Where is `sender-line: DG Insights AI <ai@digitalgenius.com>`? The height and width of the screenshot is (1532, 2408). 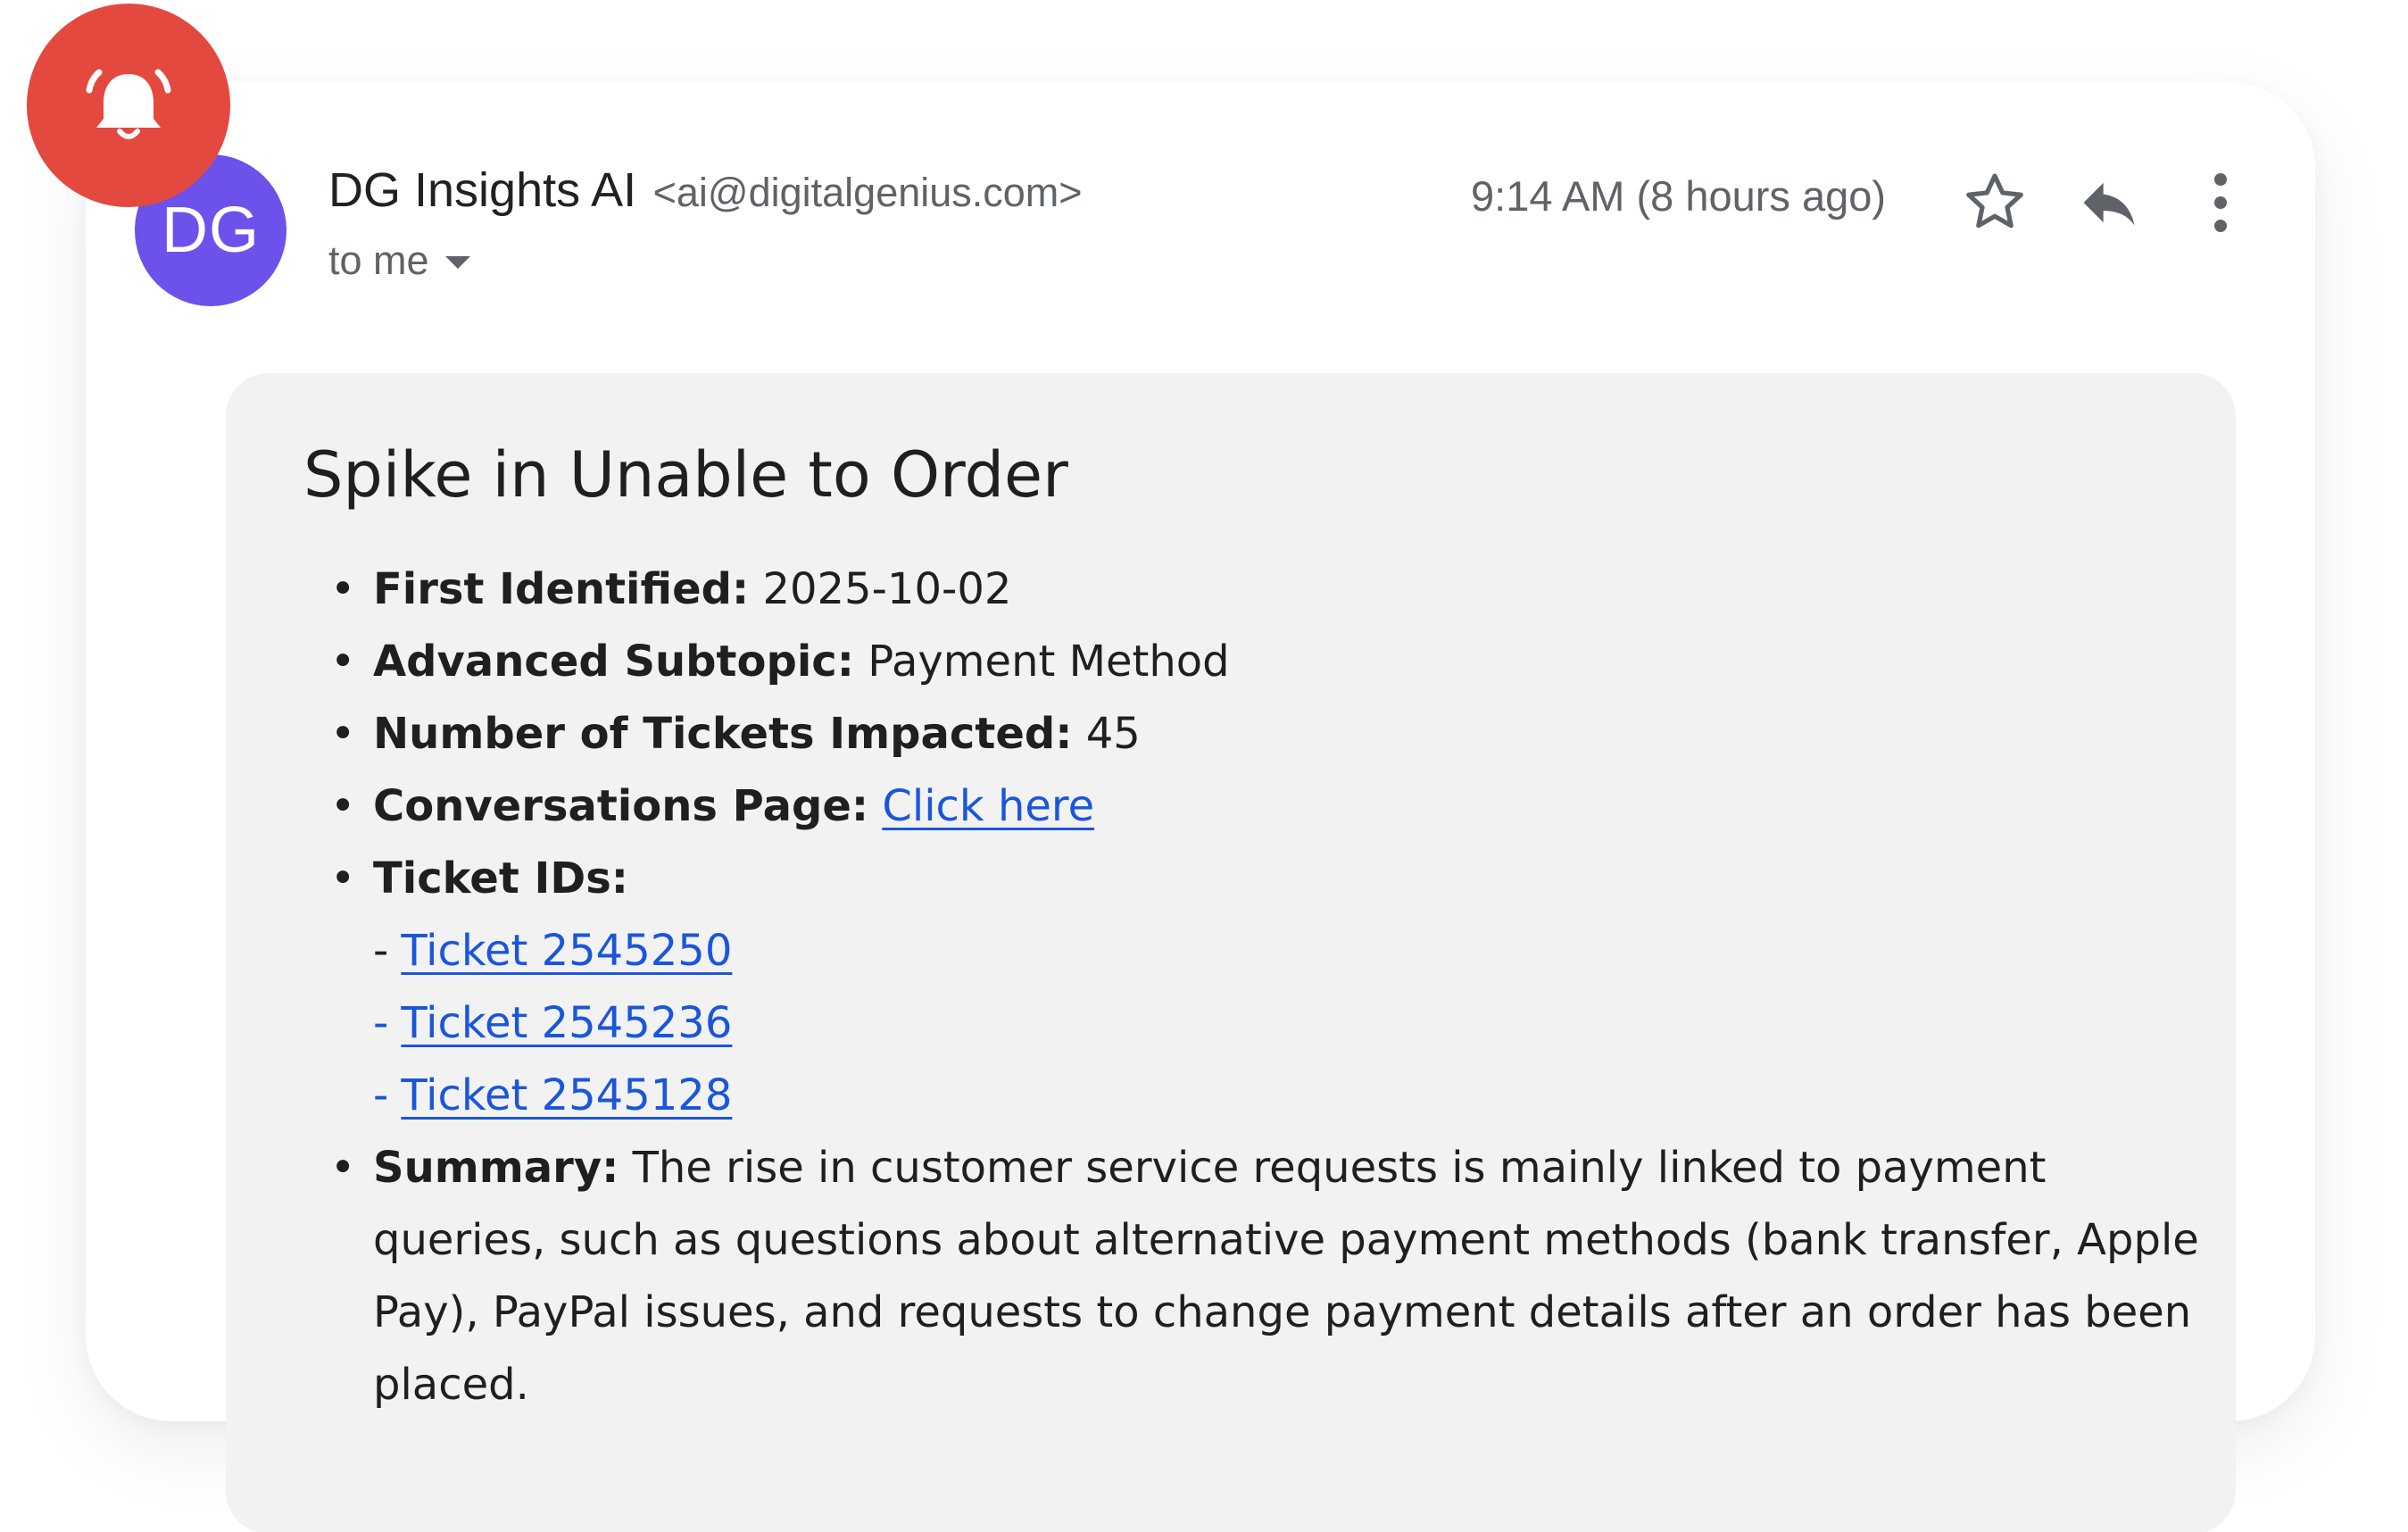
sender-line: DG Insights AI <ai@digitalgenius.com> is located at coordinates (705, 190).